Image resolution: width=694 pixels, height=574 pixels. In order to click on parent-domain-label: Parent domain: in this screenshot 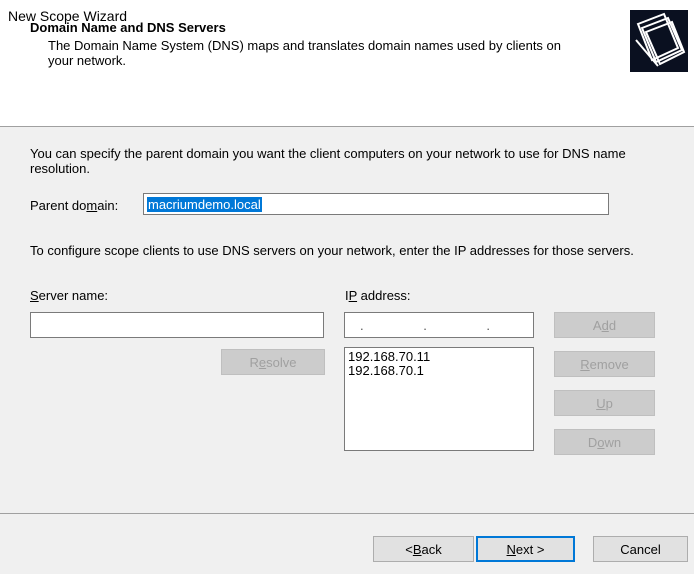, I will do `click(74, 205)`.